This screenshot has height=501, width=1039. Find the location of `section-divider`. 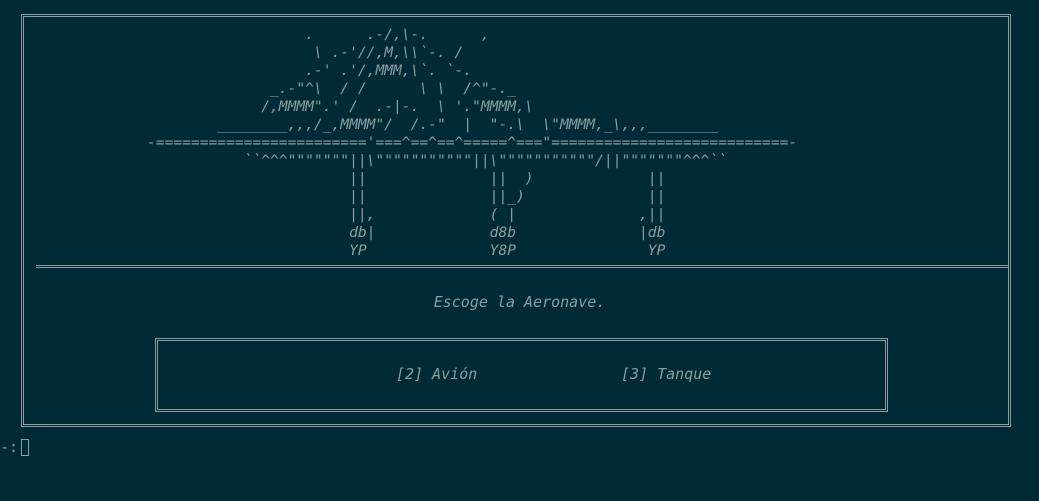

section-divider is located at coordinates (522, 266).